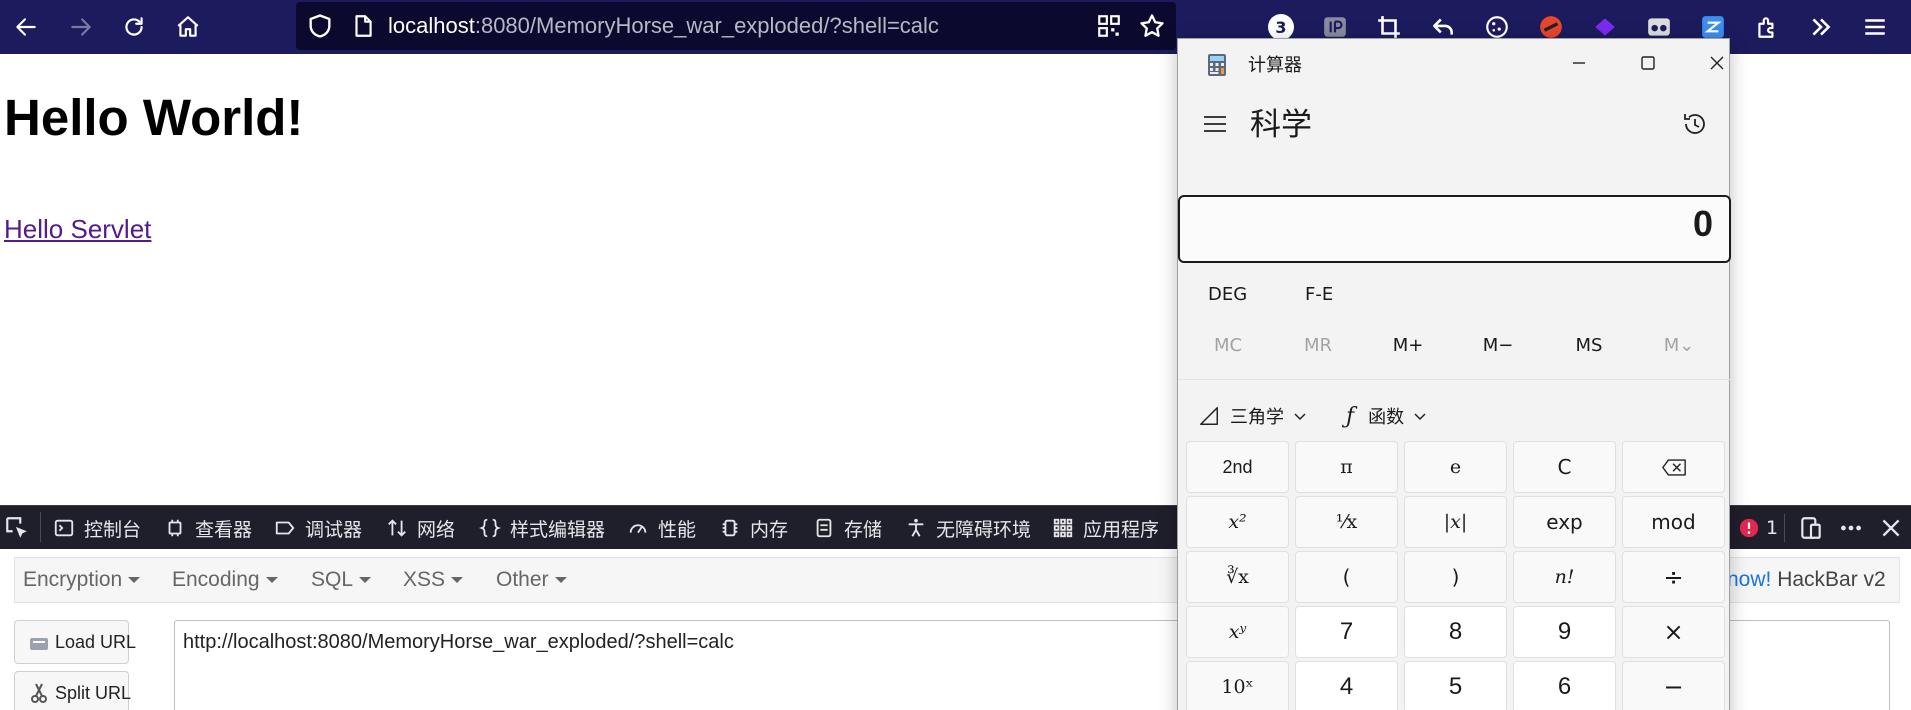  Describe the element at coordinates (541, 528) in the screenshot. I see `tab-style-editor: 样式编辑器` at that location.